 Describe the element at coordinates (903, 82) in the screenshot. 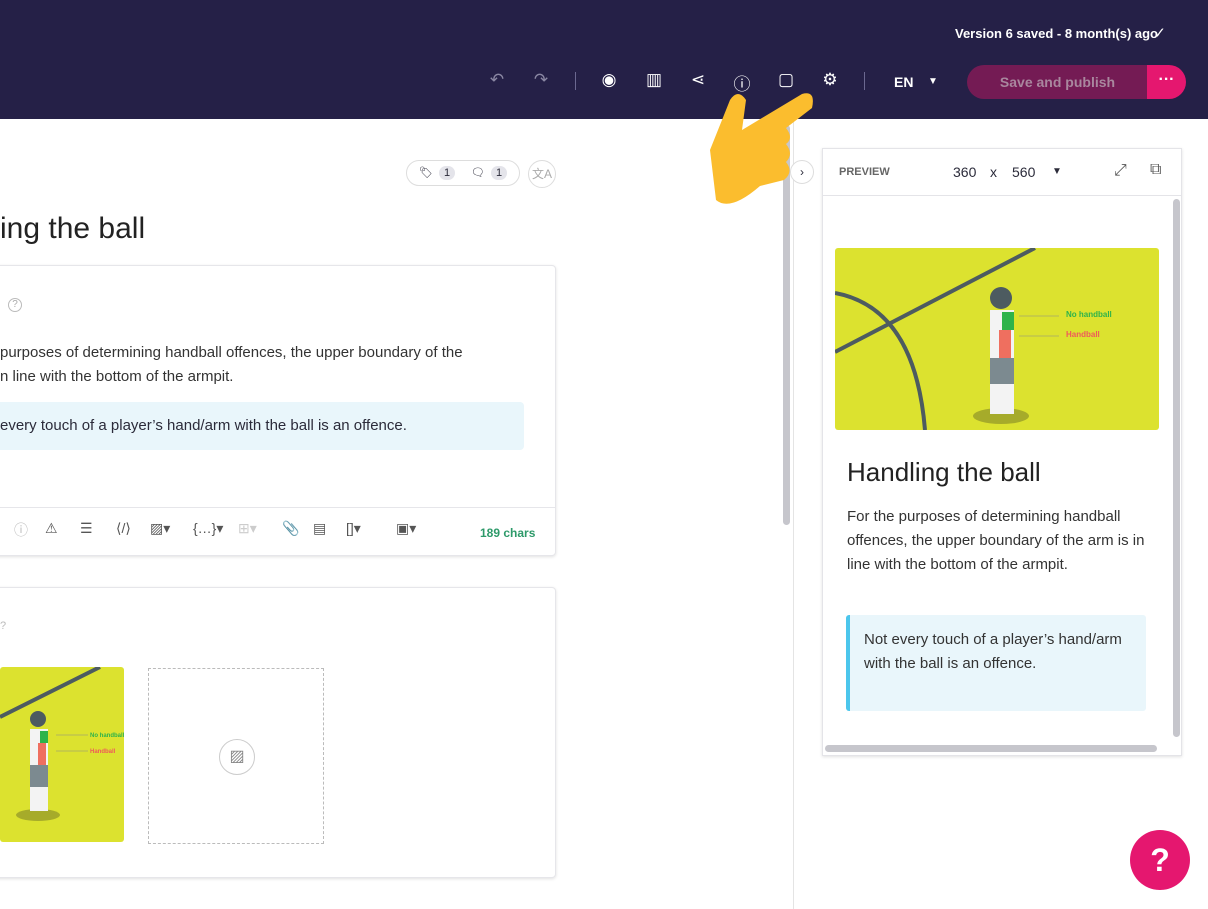

I see `language-select: EN` at that location.